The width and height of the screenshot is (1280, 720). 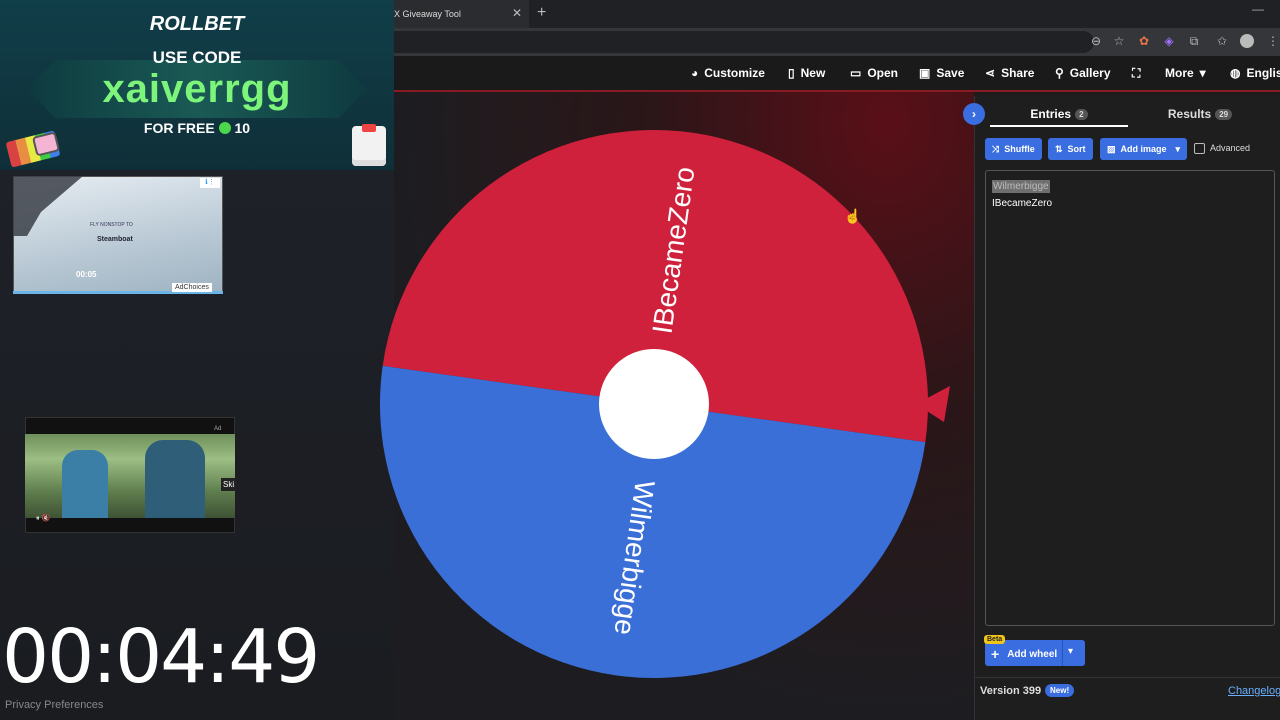 I want to click on ad-label: Ad, so click(x=218, y=429).